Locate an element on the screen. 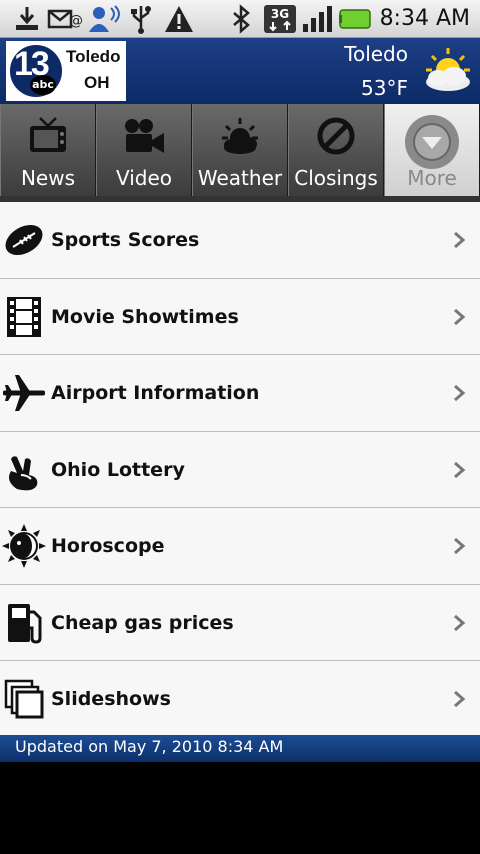  warning-icon is located at coordinates (179, 19).